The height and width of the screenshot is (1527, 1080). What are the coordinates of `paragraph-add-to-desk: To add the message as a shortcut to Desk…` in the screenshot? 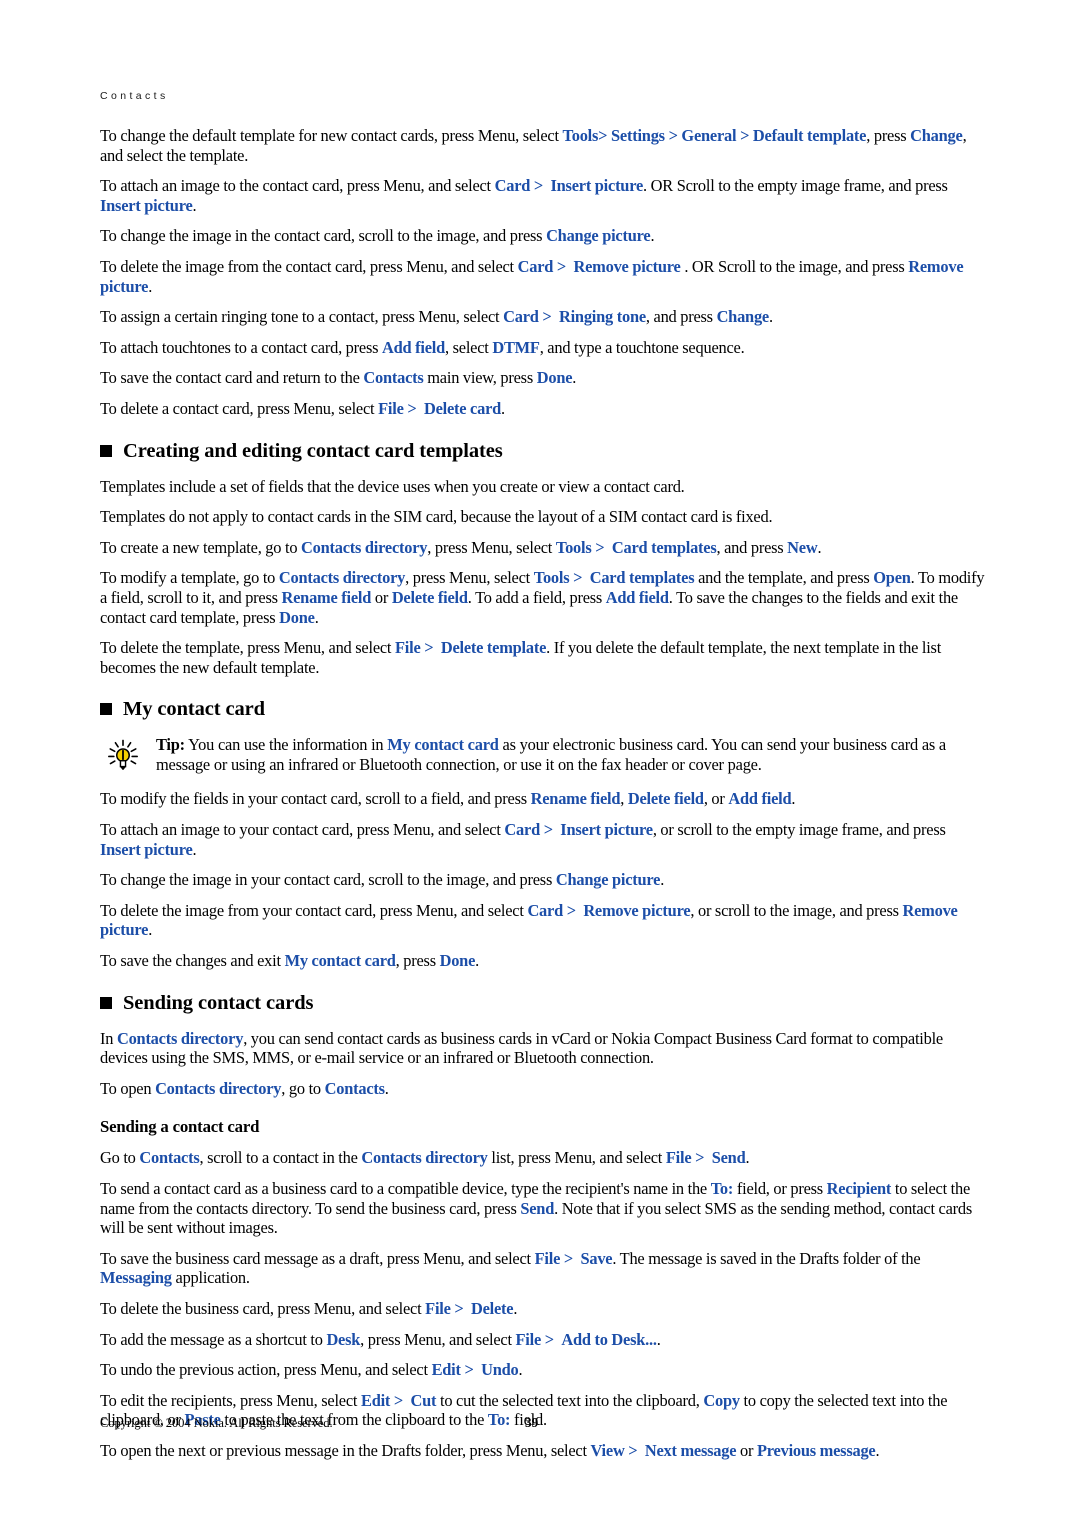 It's located at (544, 1340).